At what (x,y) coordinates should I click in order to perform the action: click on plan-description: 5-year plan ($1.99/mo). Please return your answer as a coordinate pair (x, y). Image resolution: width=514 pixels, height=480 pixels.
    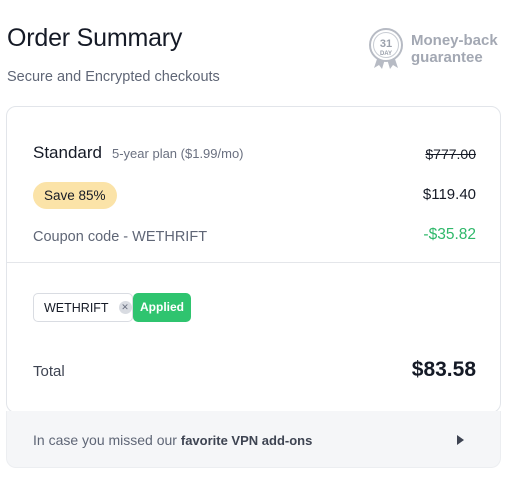
    Looking at the image, I should click on (178, 153).